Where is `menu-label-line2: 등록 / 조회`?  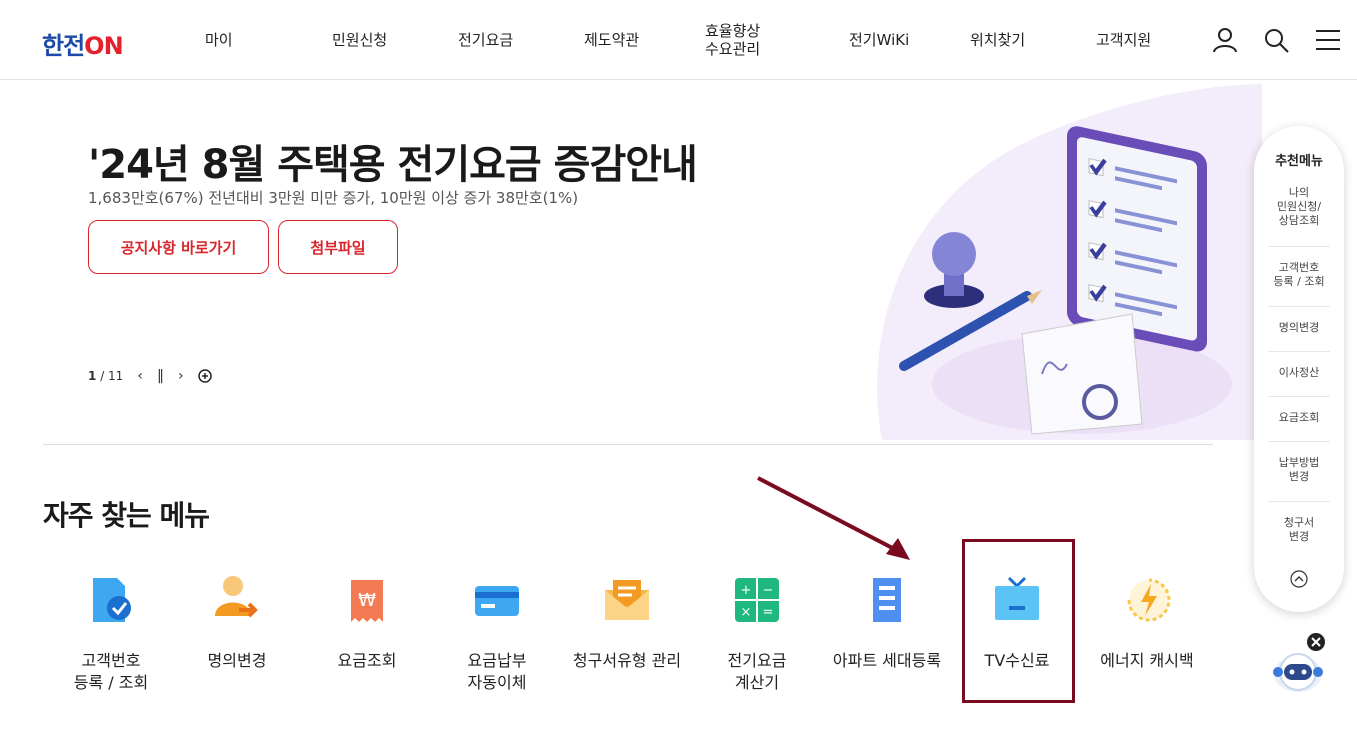
menu-label-line2: 등록 / 조회 is located at coordinates (111, 682).